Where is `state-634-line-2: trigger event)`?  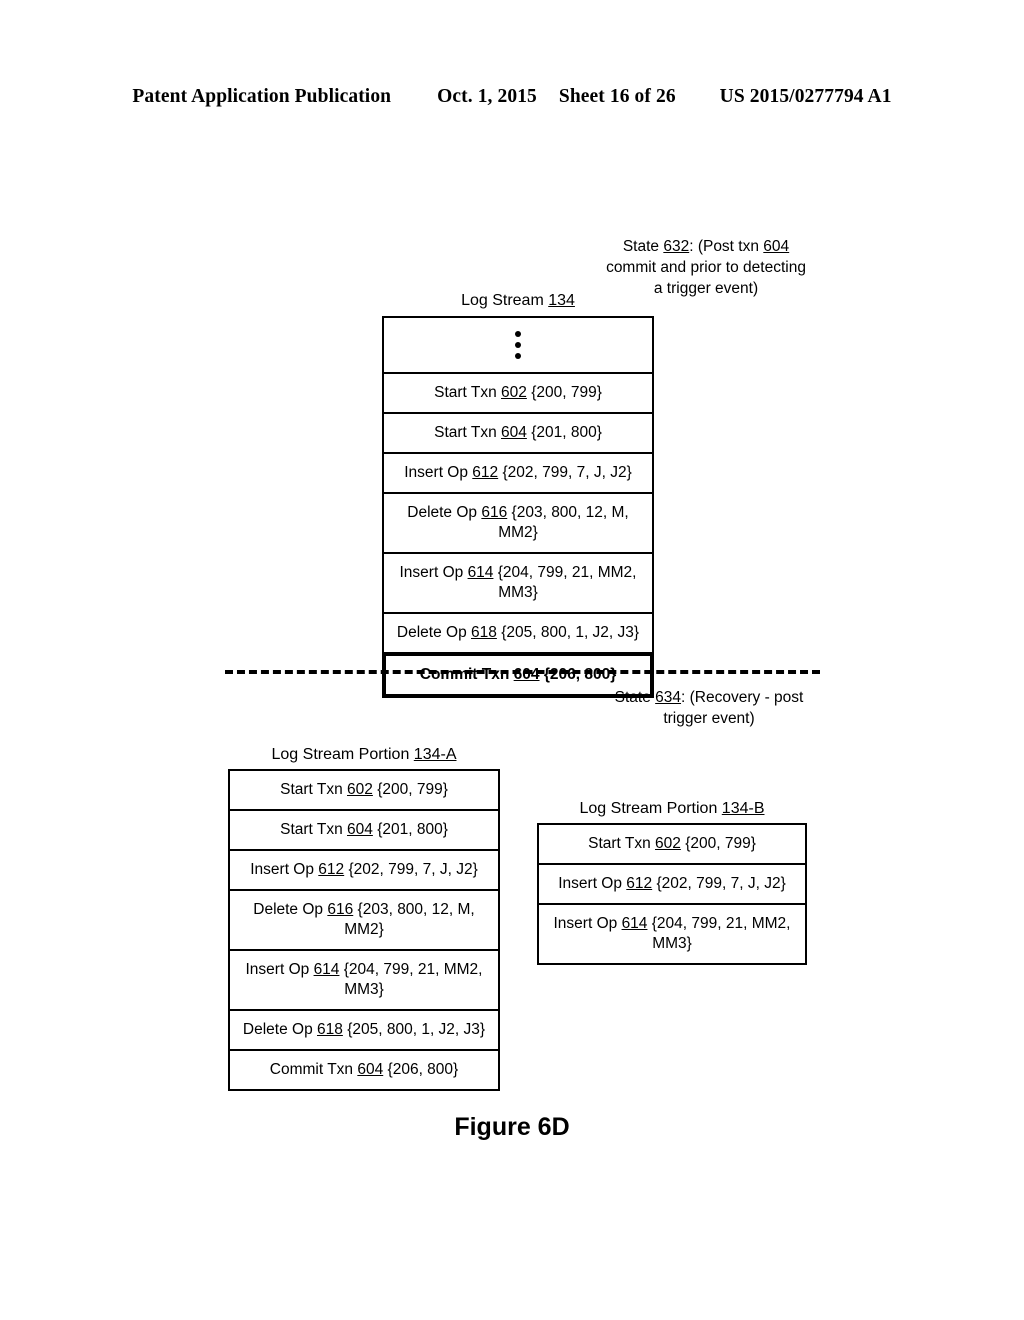 state-634-line-2: trigger event) is located at coordinates (709, 718).